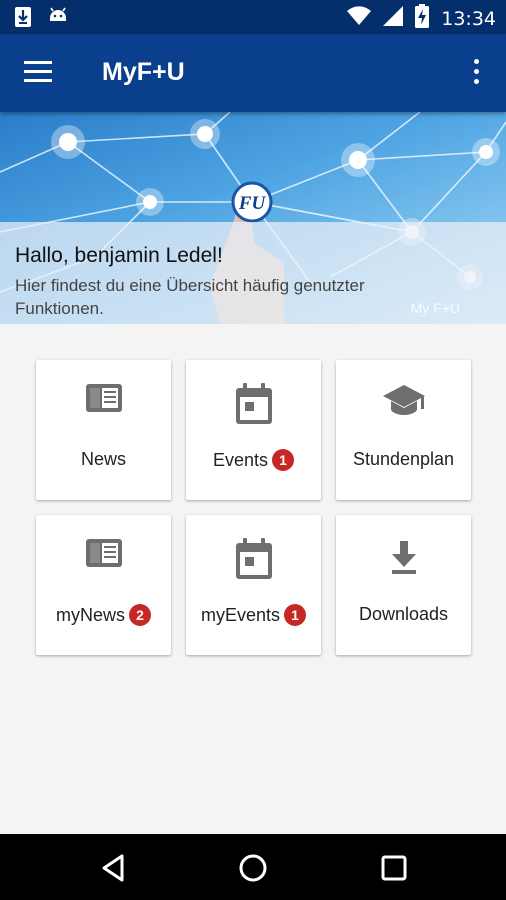 Image resolution: width=506 pixels, height=900 pixels. What do you see at coordinates (468, 18) in the screenshot?
I see `clock: 13:34` at bounding box center [468, 18].